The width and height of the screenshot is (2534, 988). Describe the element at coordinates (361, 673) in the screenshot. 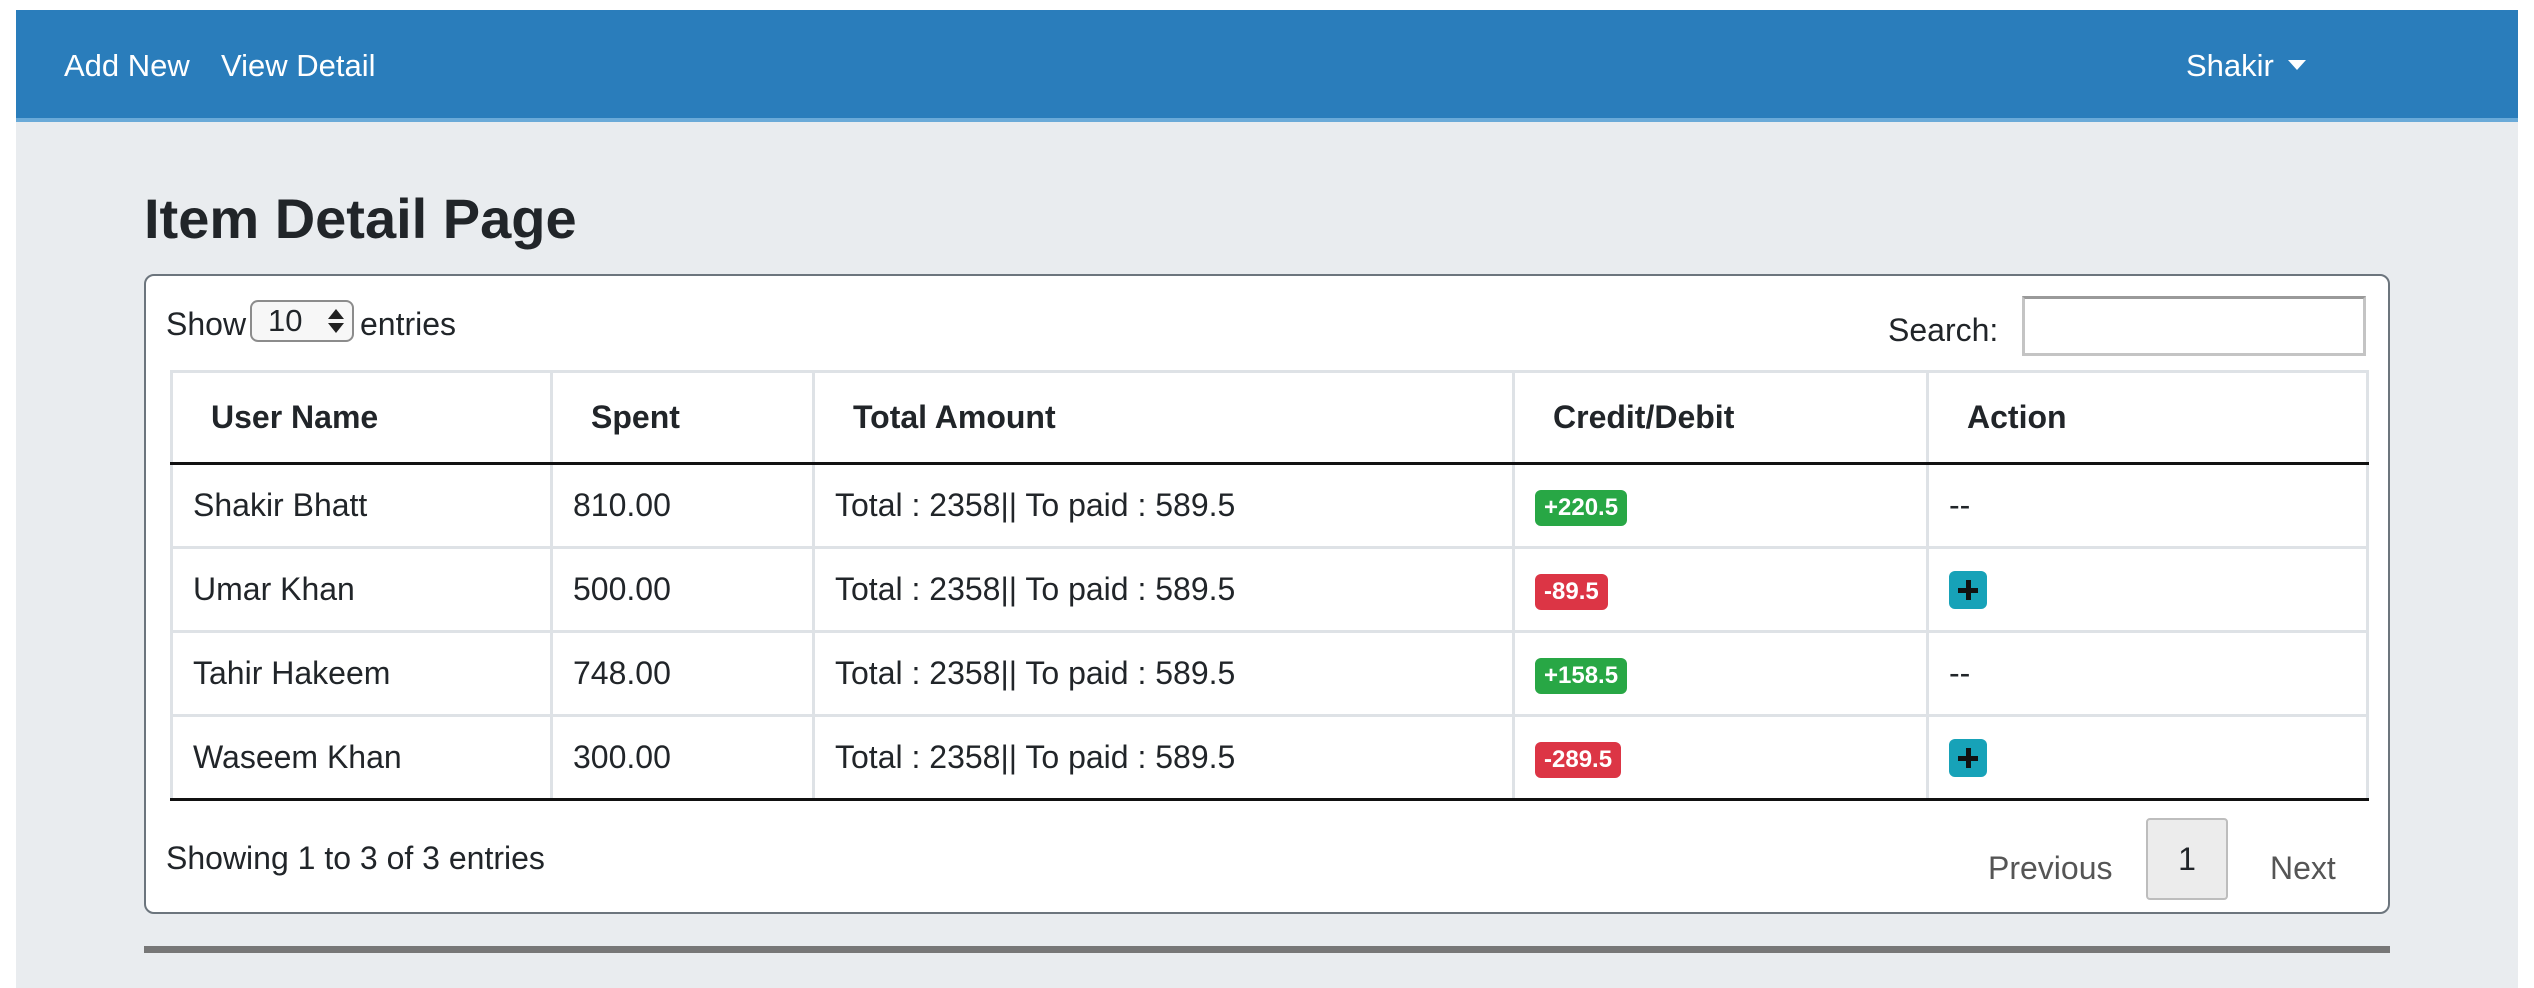

I see `cell-user-name: Tahir Hakeem` at that location.